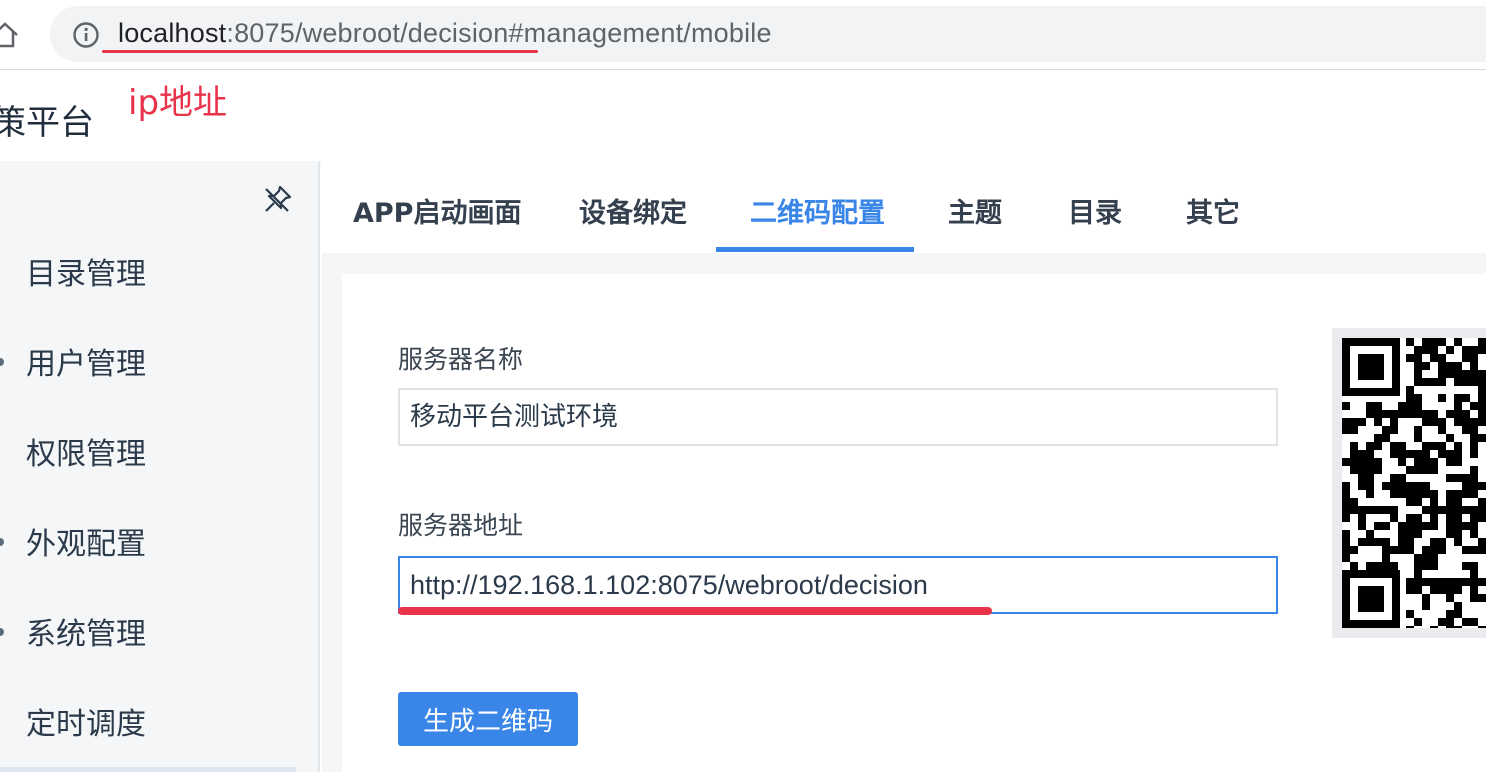 This screenshot has width=1486, height=772. What do you see at coordinates (86, 451) in the screenshot?
I see `sidebar-item-permissions: 权限管理` at bounding box center [86, 451].